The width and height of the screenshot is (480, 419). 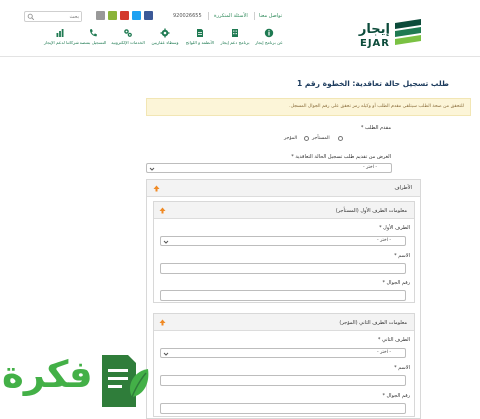 I want to click on fikra-watermark-logo: فكرة, so click(x=85, y=378).